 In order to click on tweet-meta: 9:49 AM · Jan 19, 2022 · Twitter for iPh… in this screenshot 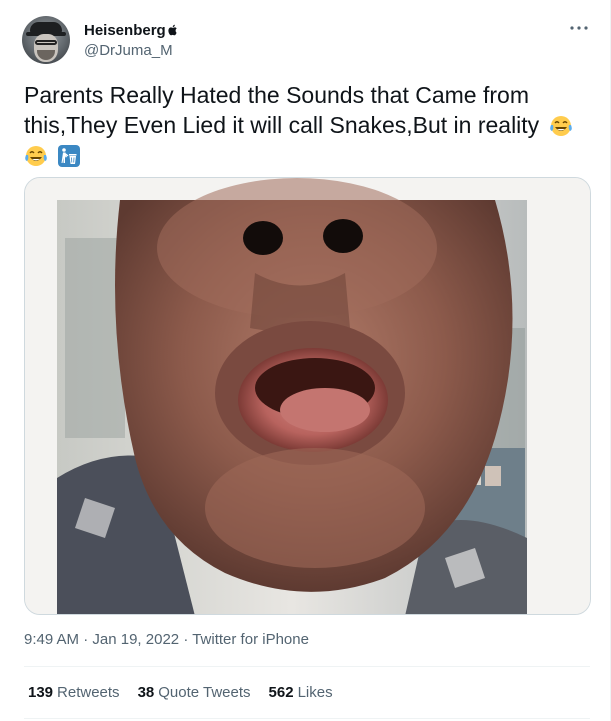, I will do `click(166, 639)`.